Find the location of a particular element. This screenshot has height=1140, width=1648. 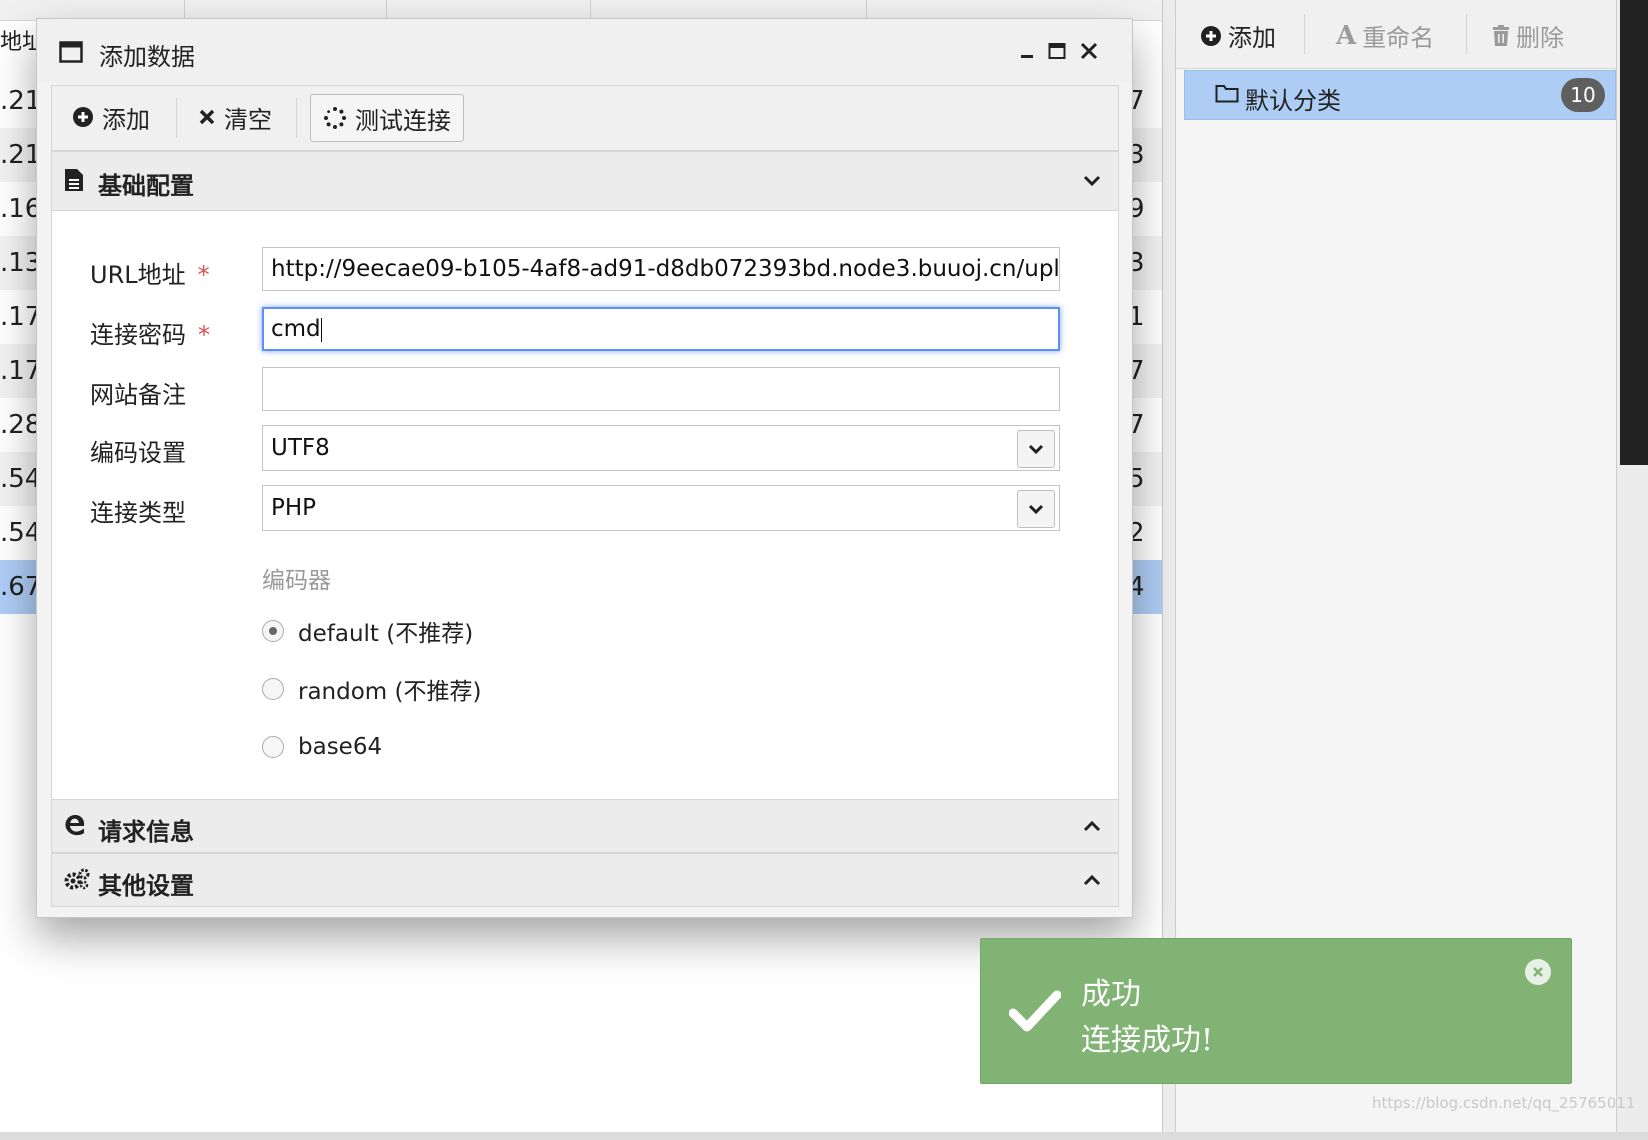

encoding-value: UTF8 is located at coordinates (300, 448).